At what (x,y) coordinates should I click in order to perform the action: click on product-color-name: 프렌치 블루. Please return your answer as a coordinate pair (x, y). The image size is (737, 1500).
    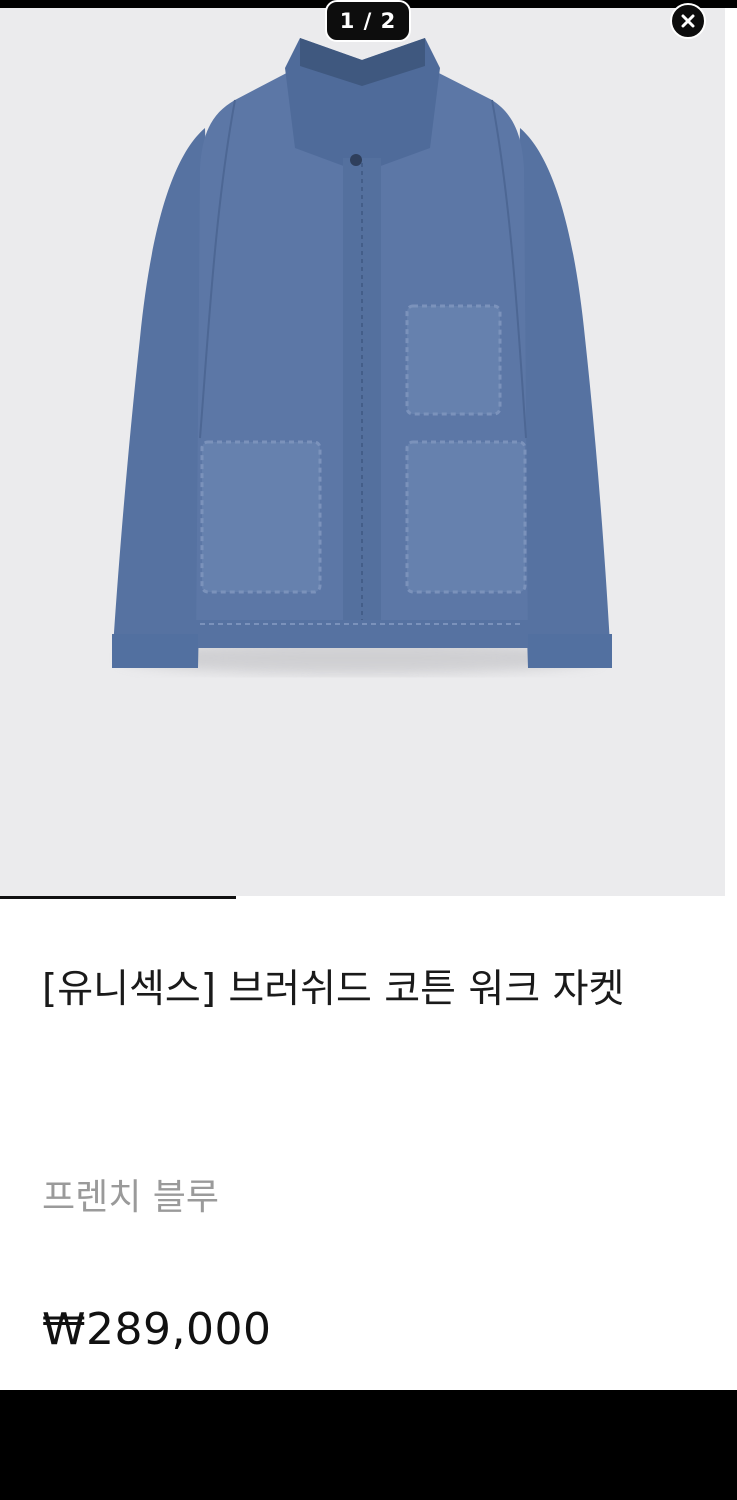
    Looking at the image, I should click on (131, 1197).